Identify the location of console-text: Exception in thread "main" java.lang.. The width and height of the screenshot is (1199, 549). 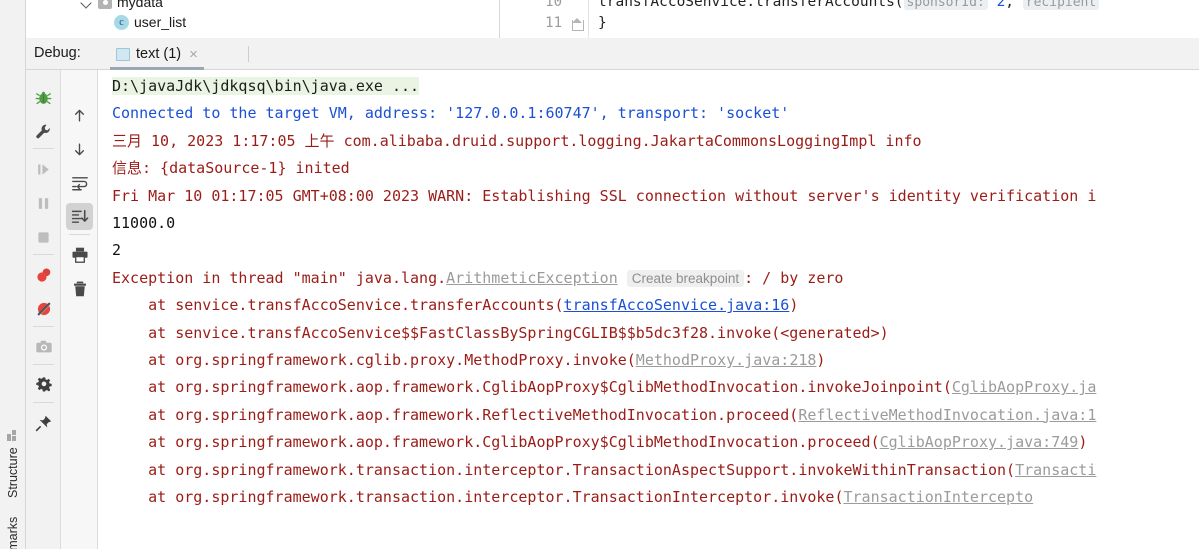
(279, 277).